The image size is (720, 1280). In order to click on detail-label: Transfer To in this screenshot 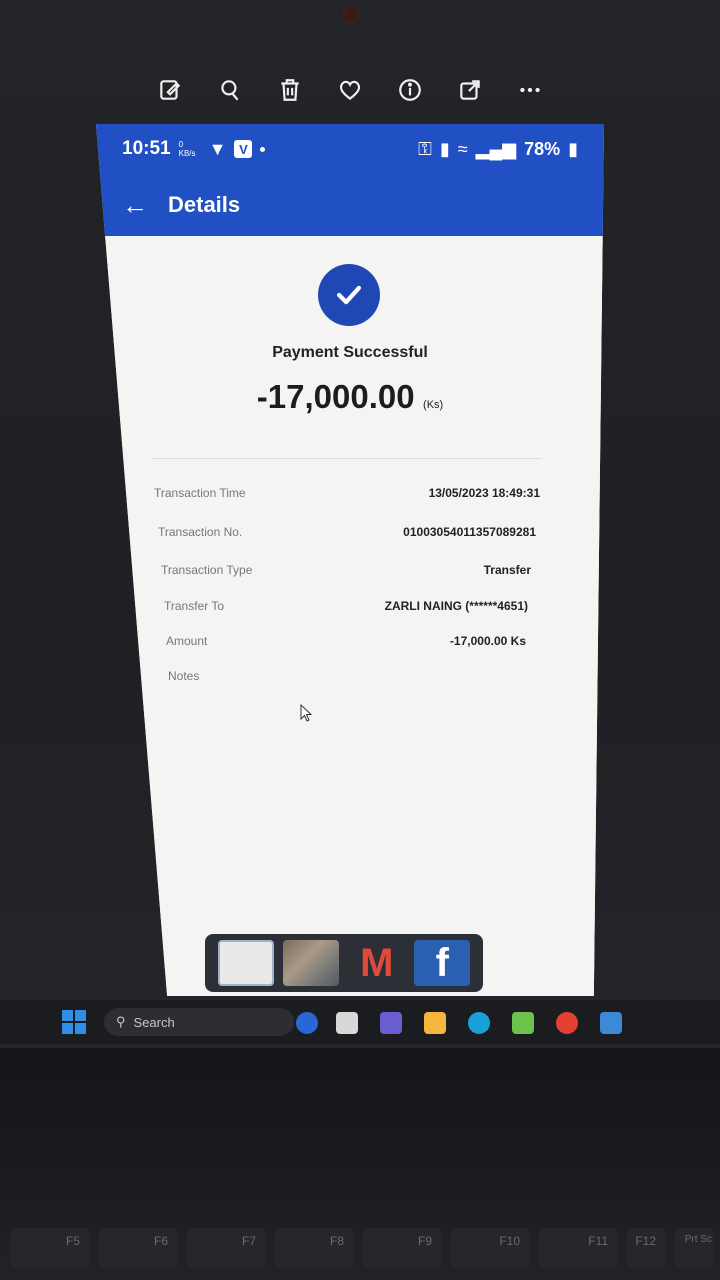, I will do `click(194, 606)`.